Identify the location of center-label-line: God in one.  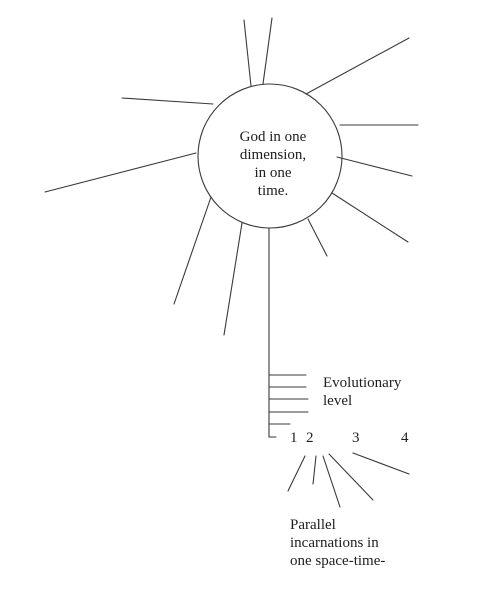
(273, 137).